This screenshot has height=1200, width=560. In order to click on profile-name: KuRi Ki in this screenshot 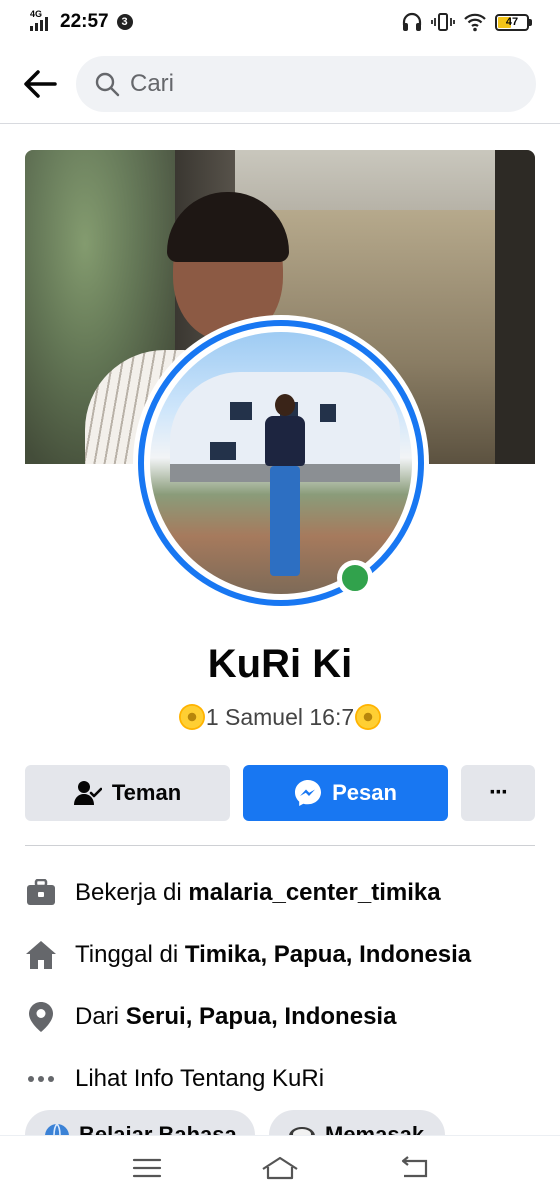, I will do `click(280, 664)`.